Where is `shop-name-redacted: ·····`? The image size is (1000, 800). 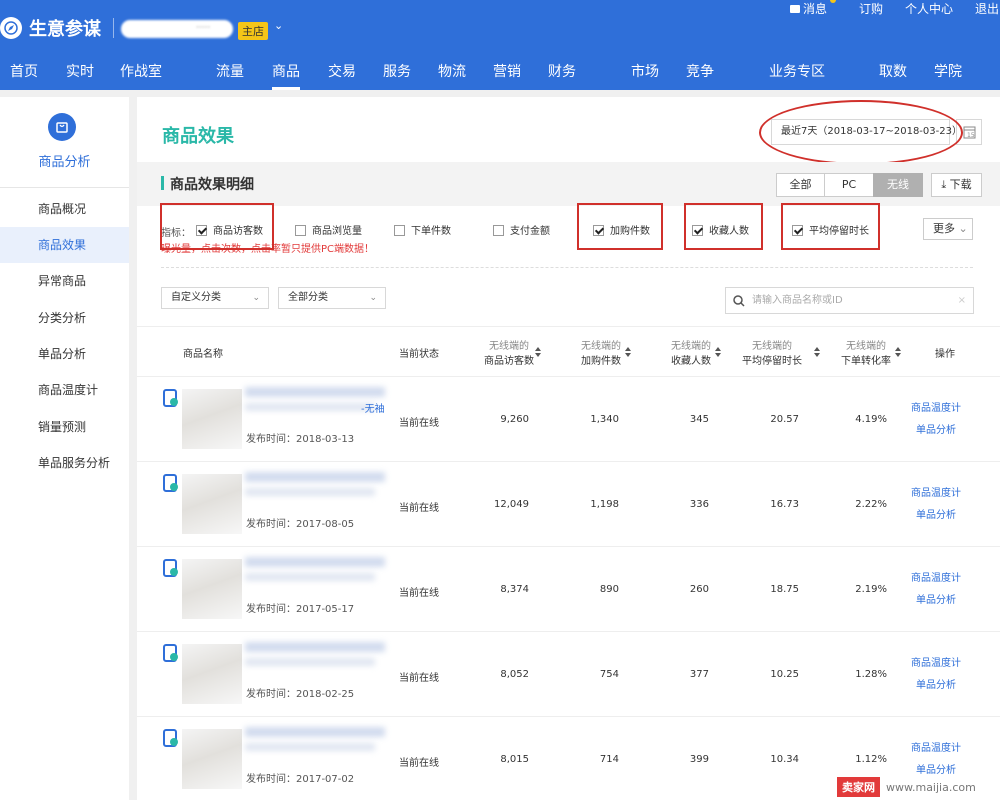
shop-name-redacted: ····· is located at coordinates (177, 29).